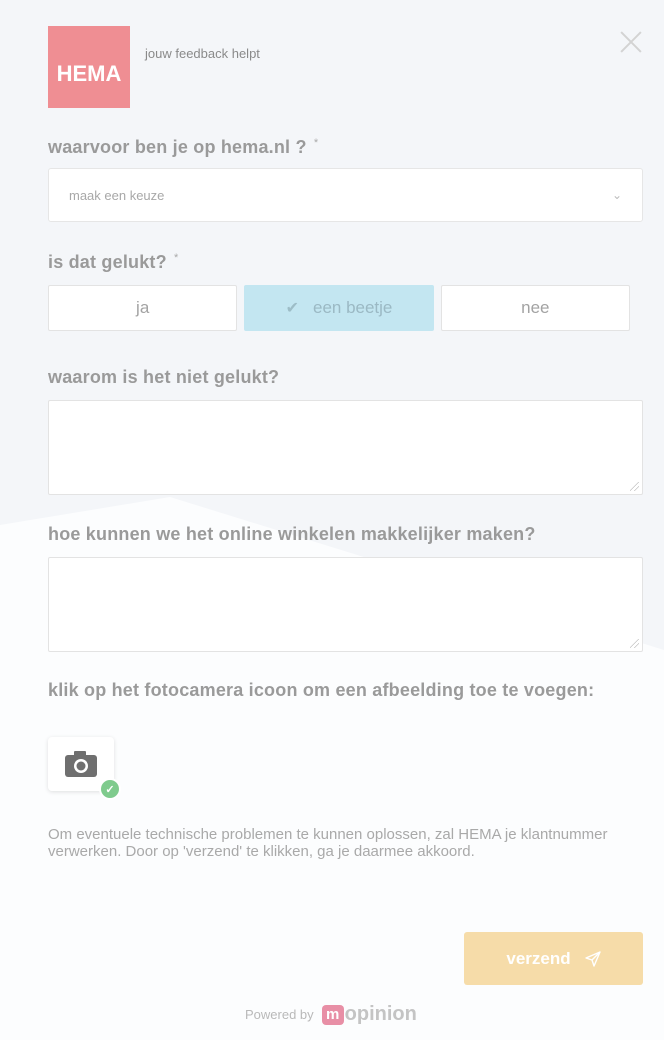 This screenshot has height=1040, width=664. What do you see at coordinates (352, 307) in the screenshot?
I see `option-een-beetje-label: een beetje` at bounding box center [352, 307].